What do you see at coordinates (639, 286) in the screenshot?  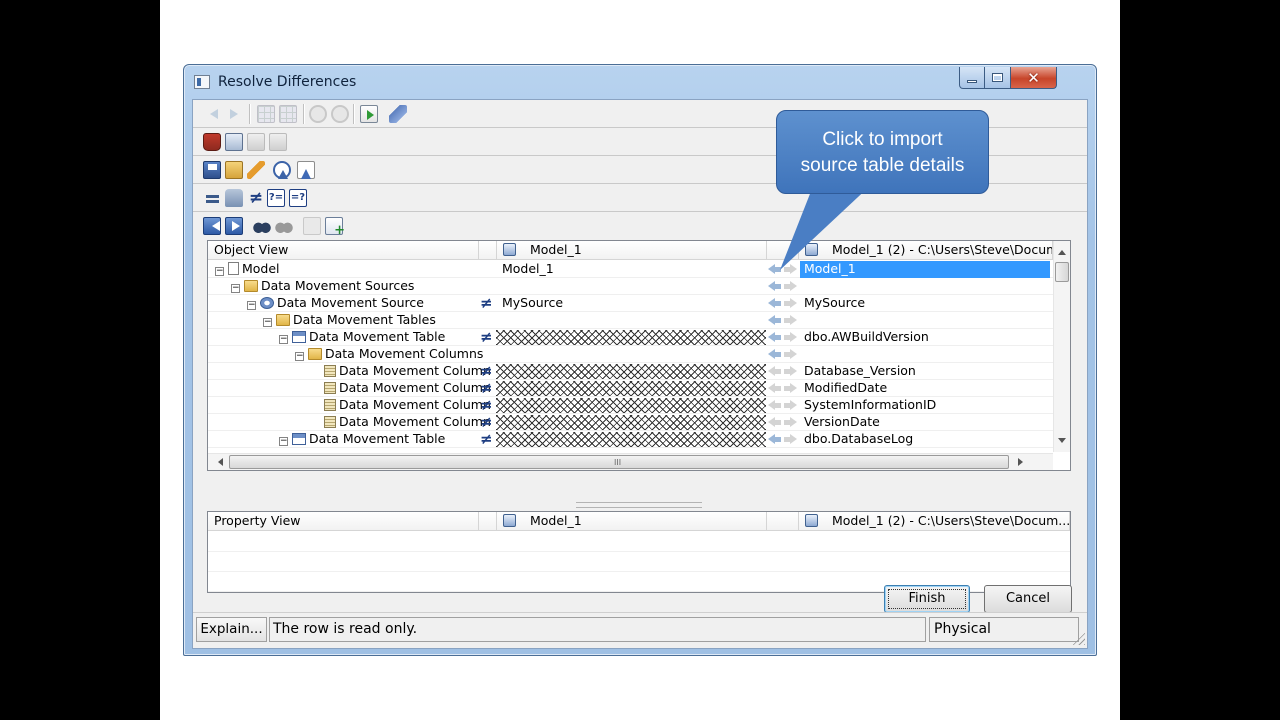 I see `table-row: − Data Movement Sources` at bounding box center [639, 286].